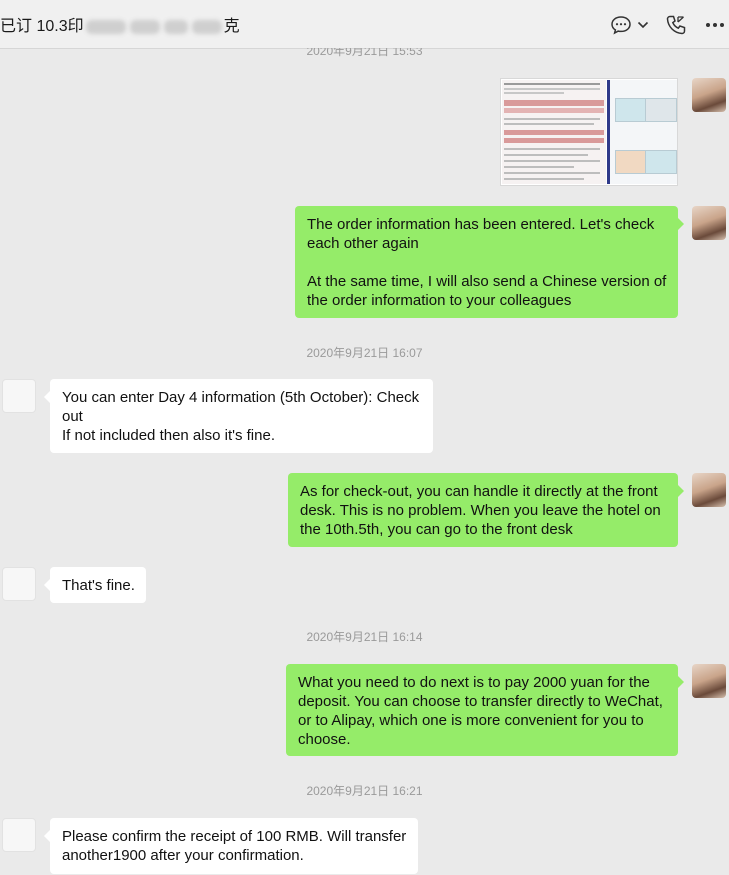  I want to click on message-line: each other again, so click(363, 243).